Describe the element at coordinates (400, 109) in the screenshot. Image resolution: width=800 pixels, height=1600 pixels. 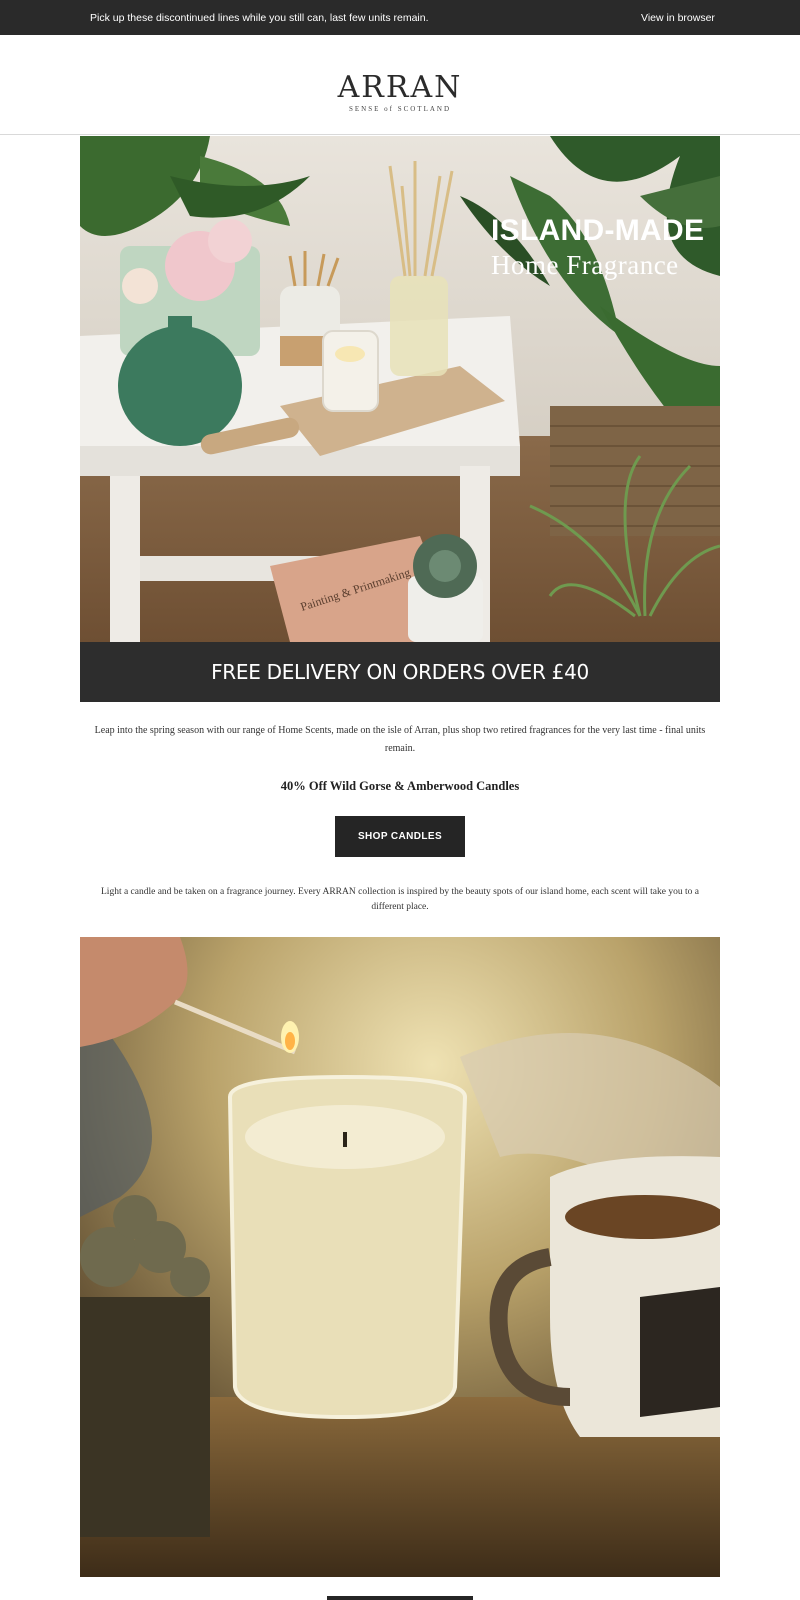
I see `logo-tagline: SENSE of SCOTLAND` at that location.